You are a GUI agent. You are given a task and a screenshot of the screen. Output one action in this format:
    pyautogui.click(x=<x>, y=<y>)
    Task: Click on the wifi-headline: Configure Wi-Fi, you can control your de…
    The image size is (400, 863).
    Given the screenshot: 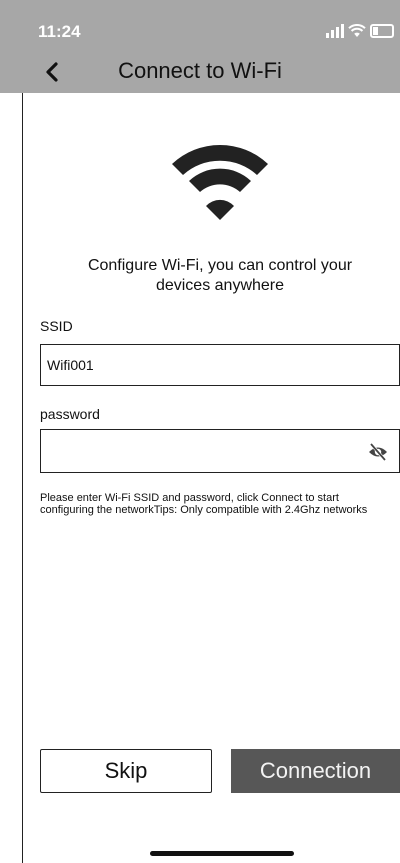 What is the action you would take?
    pyautogui.click(x=220, y=276)
    